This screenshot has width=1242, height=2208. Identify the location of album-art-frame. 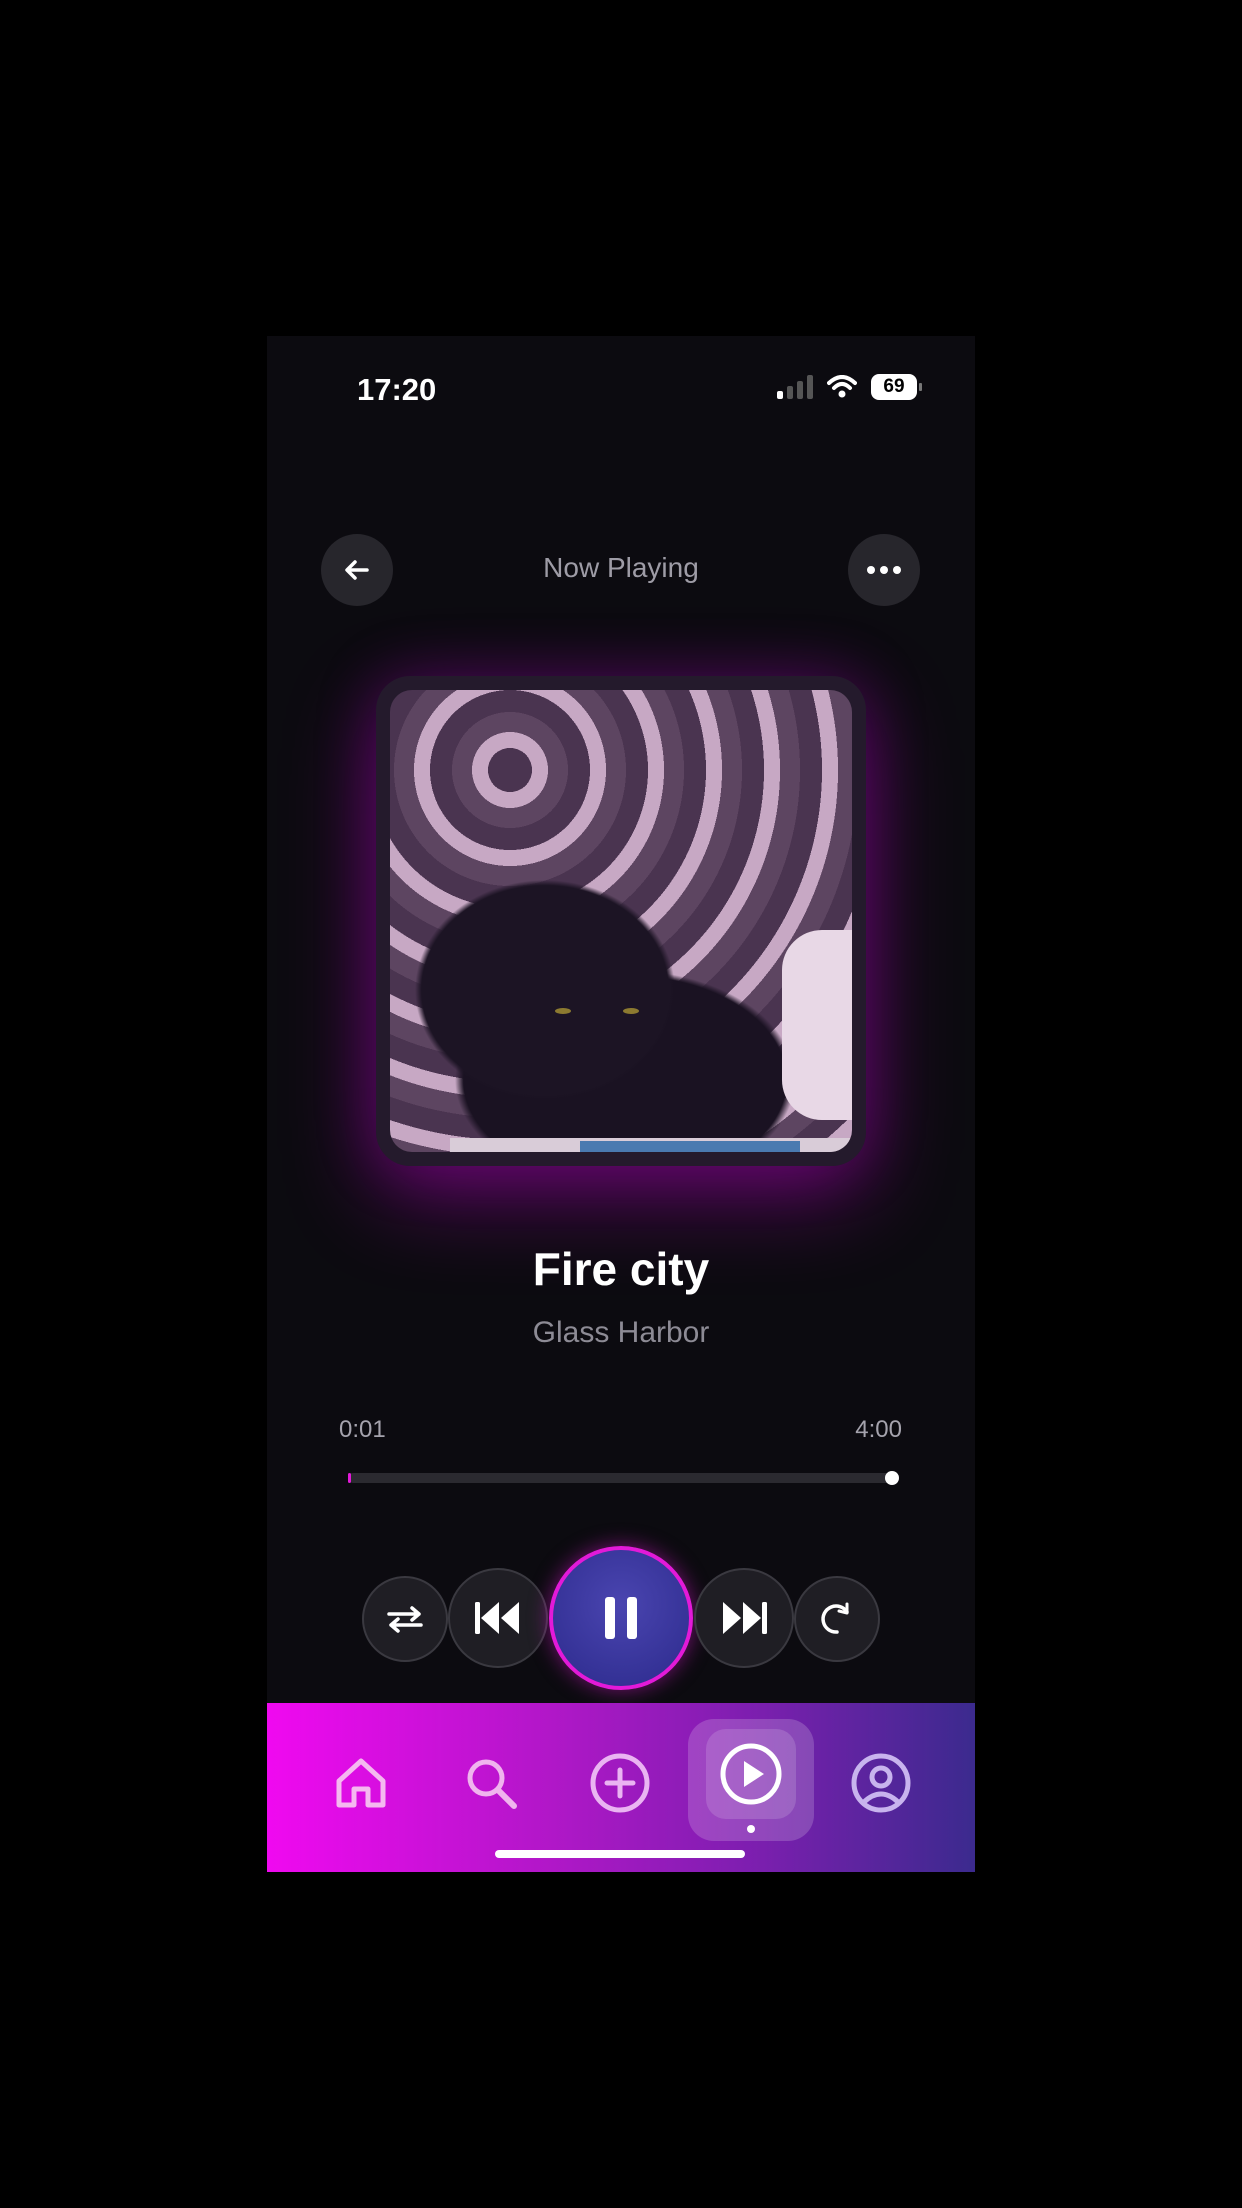
(621, 921).